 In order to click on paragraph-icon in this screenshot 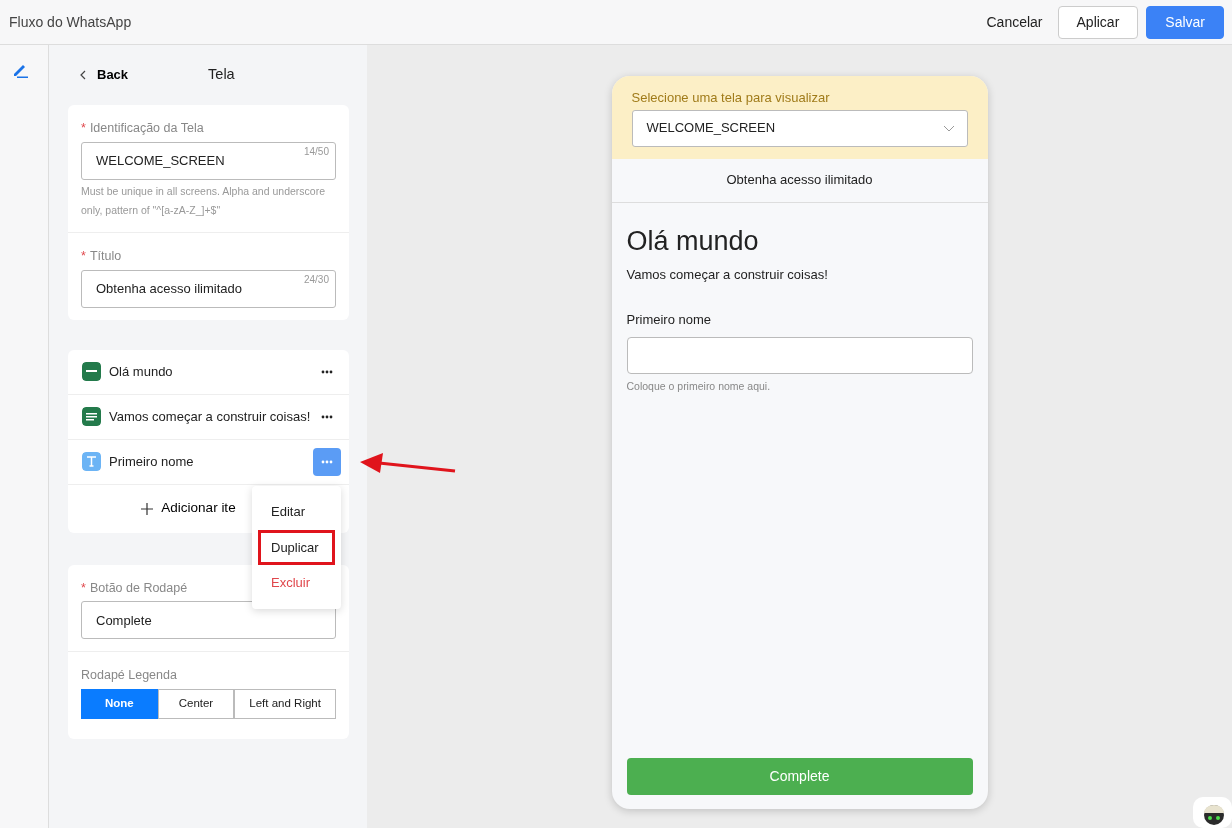, I will do `click(91, 416)`.